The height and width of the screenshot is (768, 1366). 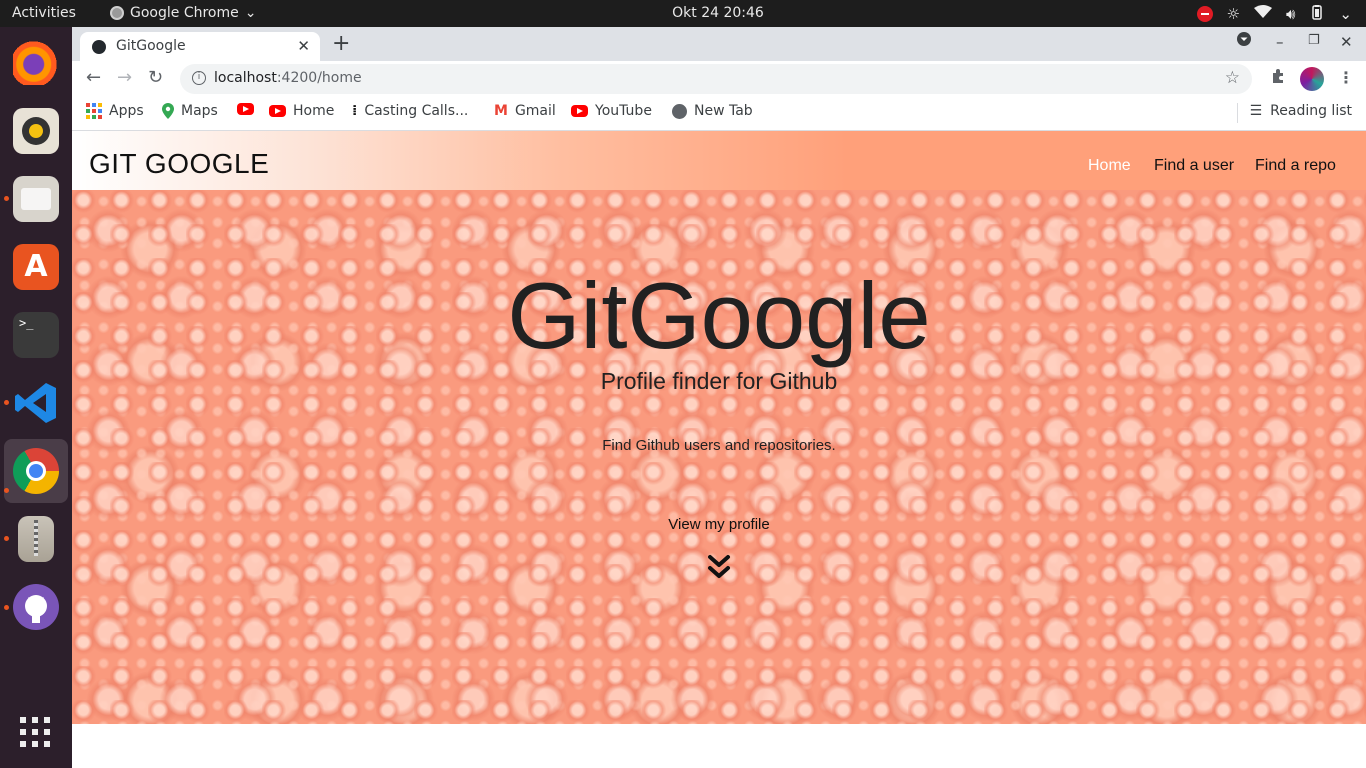 I want to click on restore-icon: ❐, so click(x=1314, y=40).